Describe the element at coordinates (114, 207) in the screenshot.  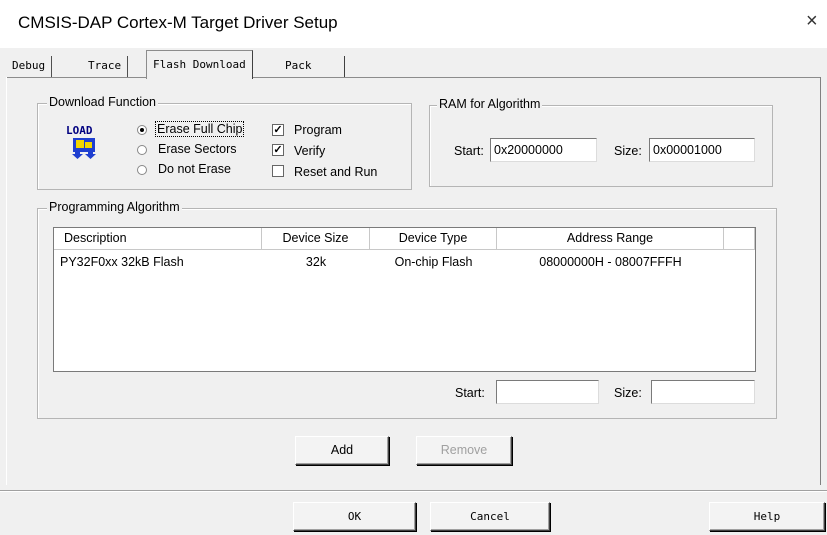
I see `programming-algorithm-legend: Programming Algorithm` at that location.